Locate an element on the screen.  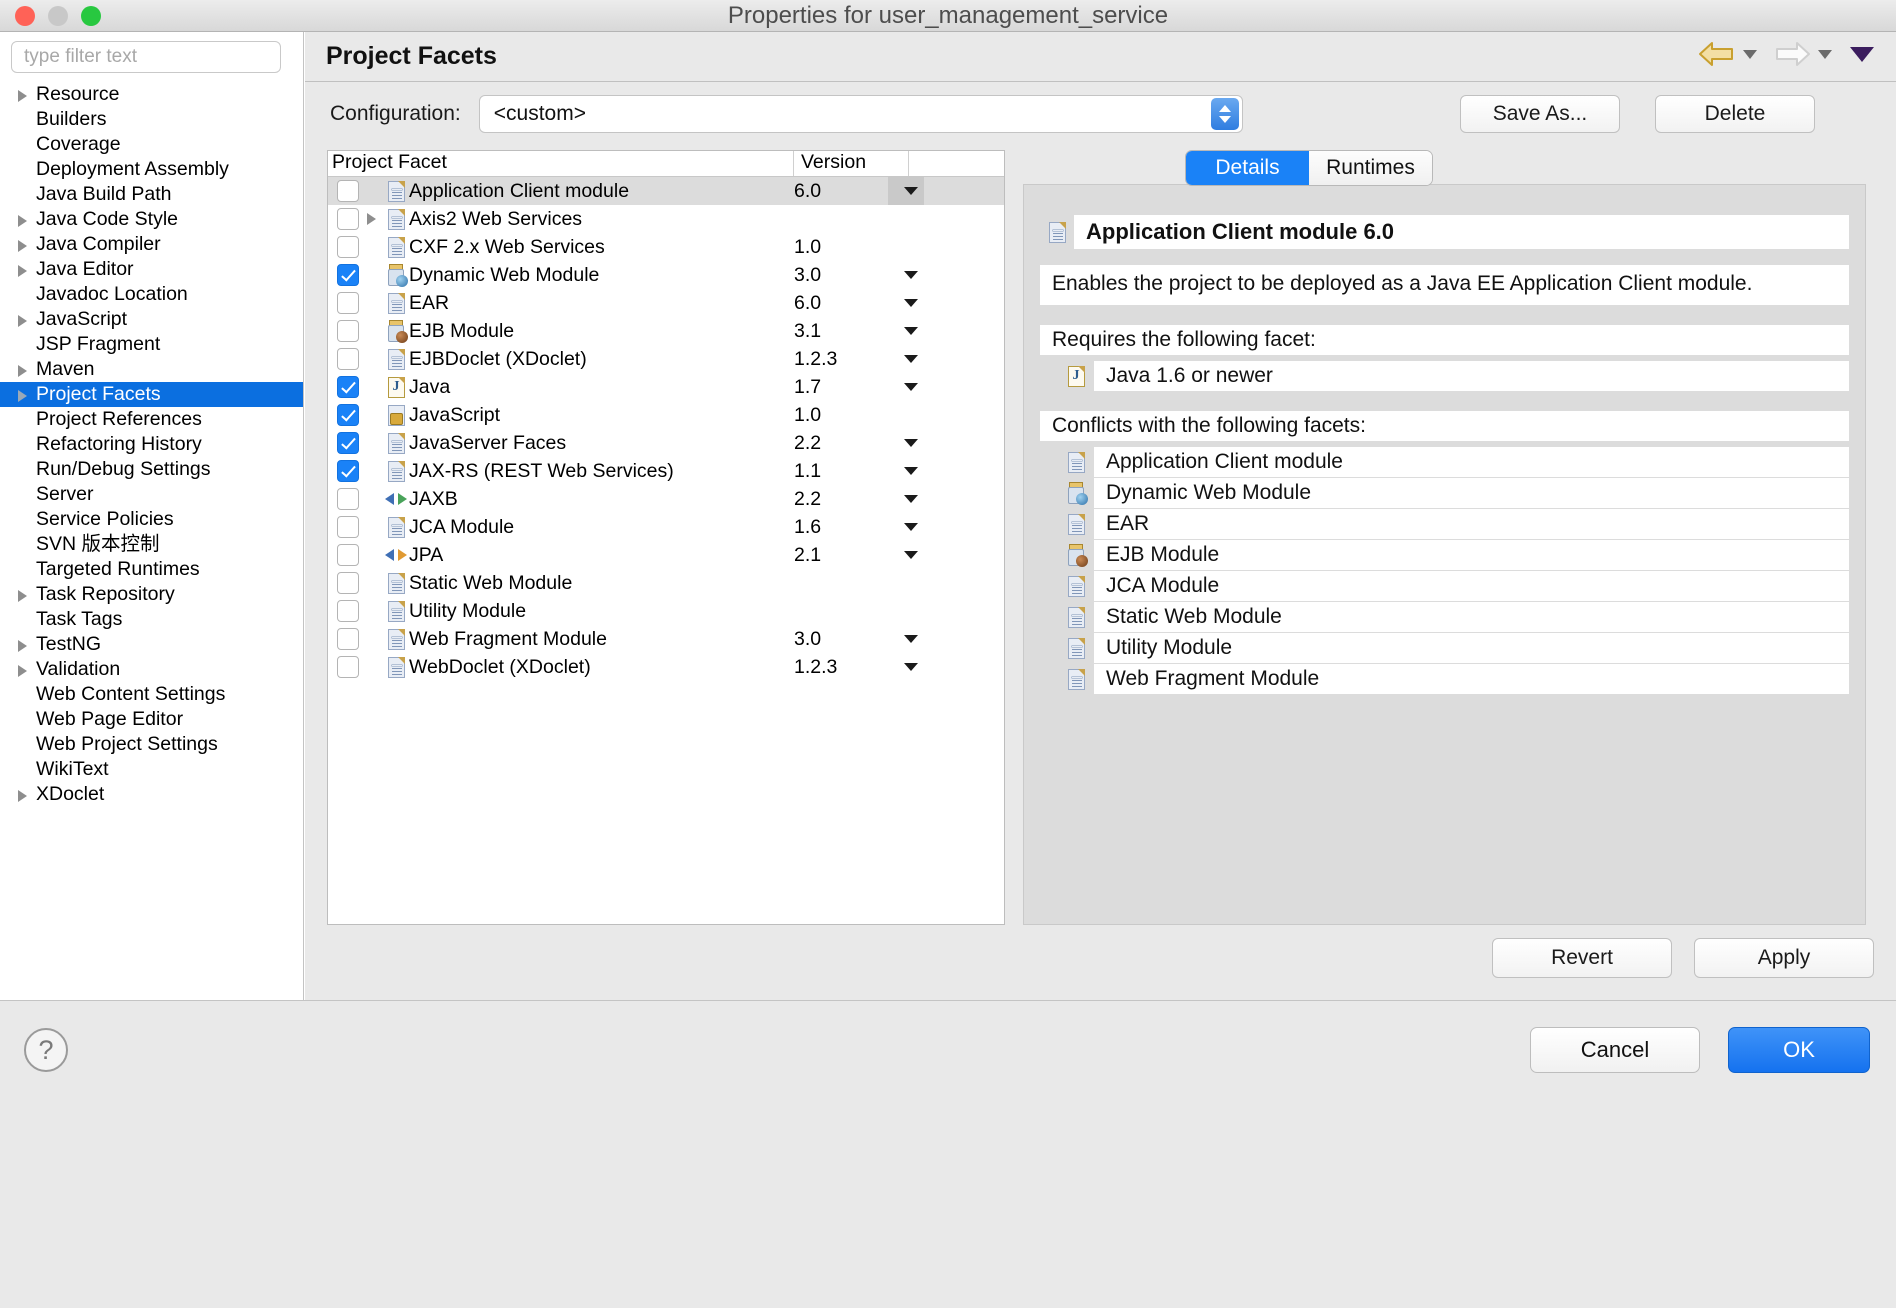
forward-button is located at coordinates (1802, 54).